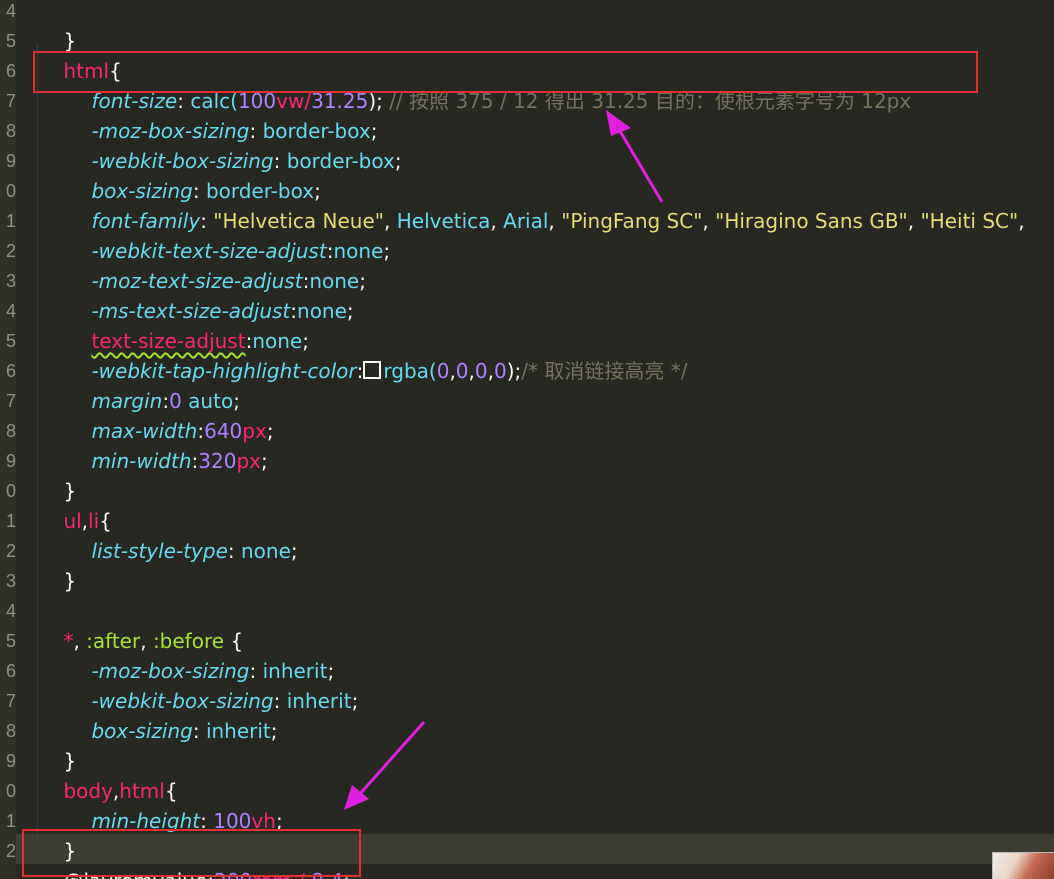 The image size is (1054, 879). I want to click on profile-thumbnail-image, so click(1023, 865).